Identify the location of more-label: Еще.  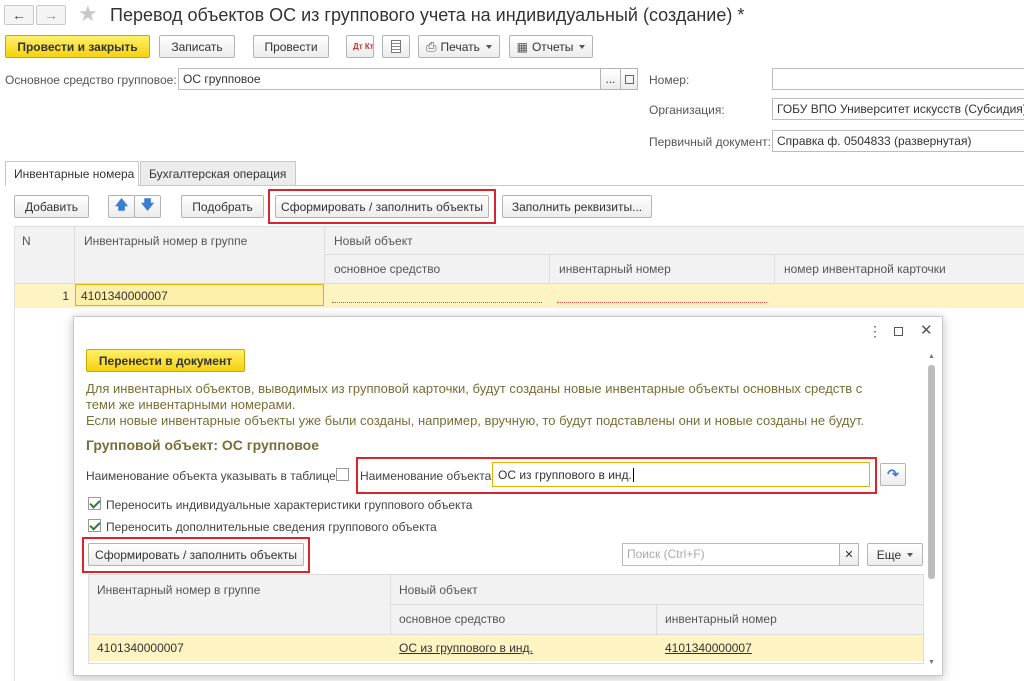
(889, 554).